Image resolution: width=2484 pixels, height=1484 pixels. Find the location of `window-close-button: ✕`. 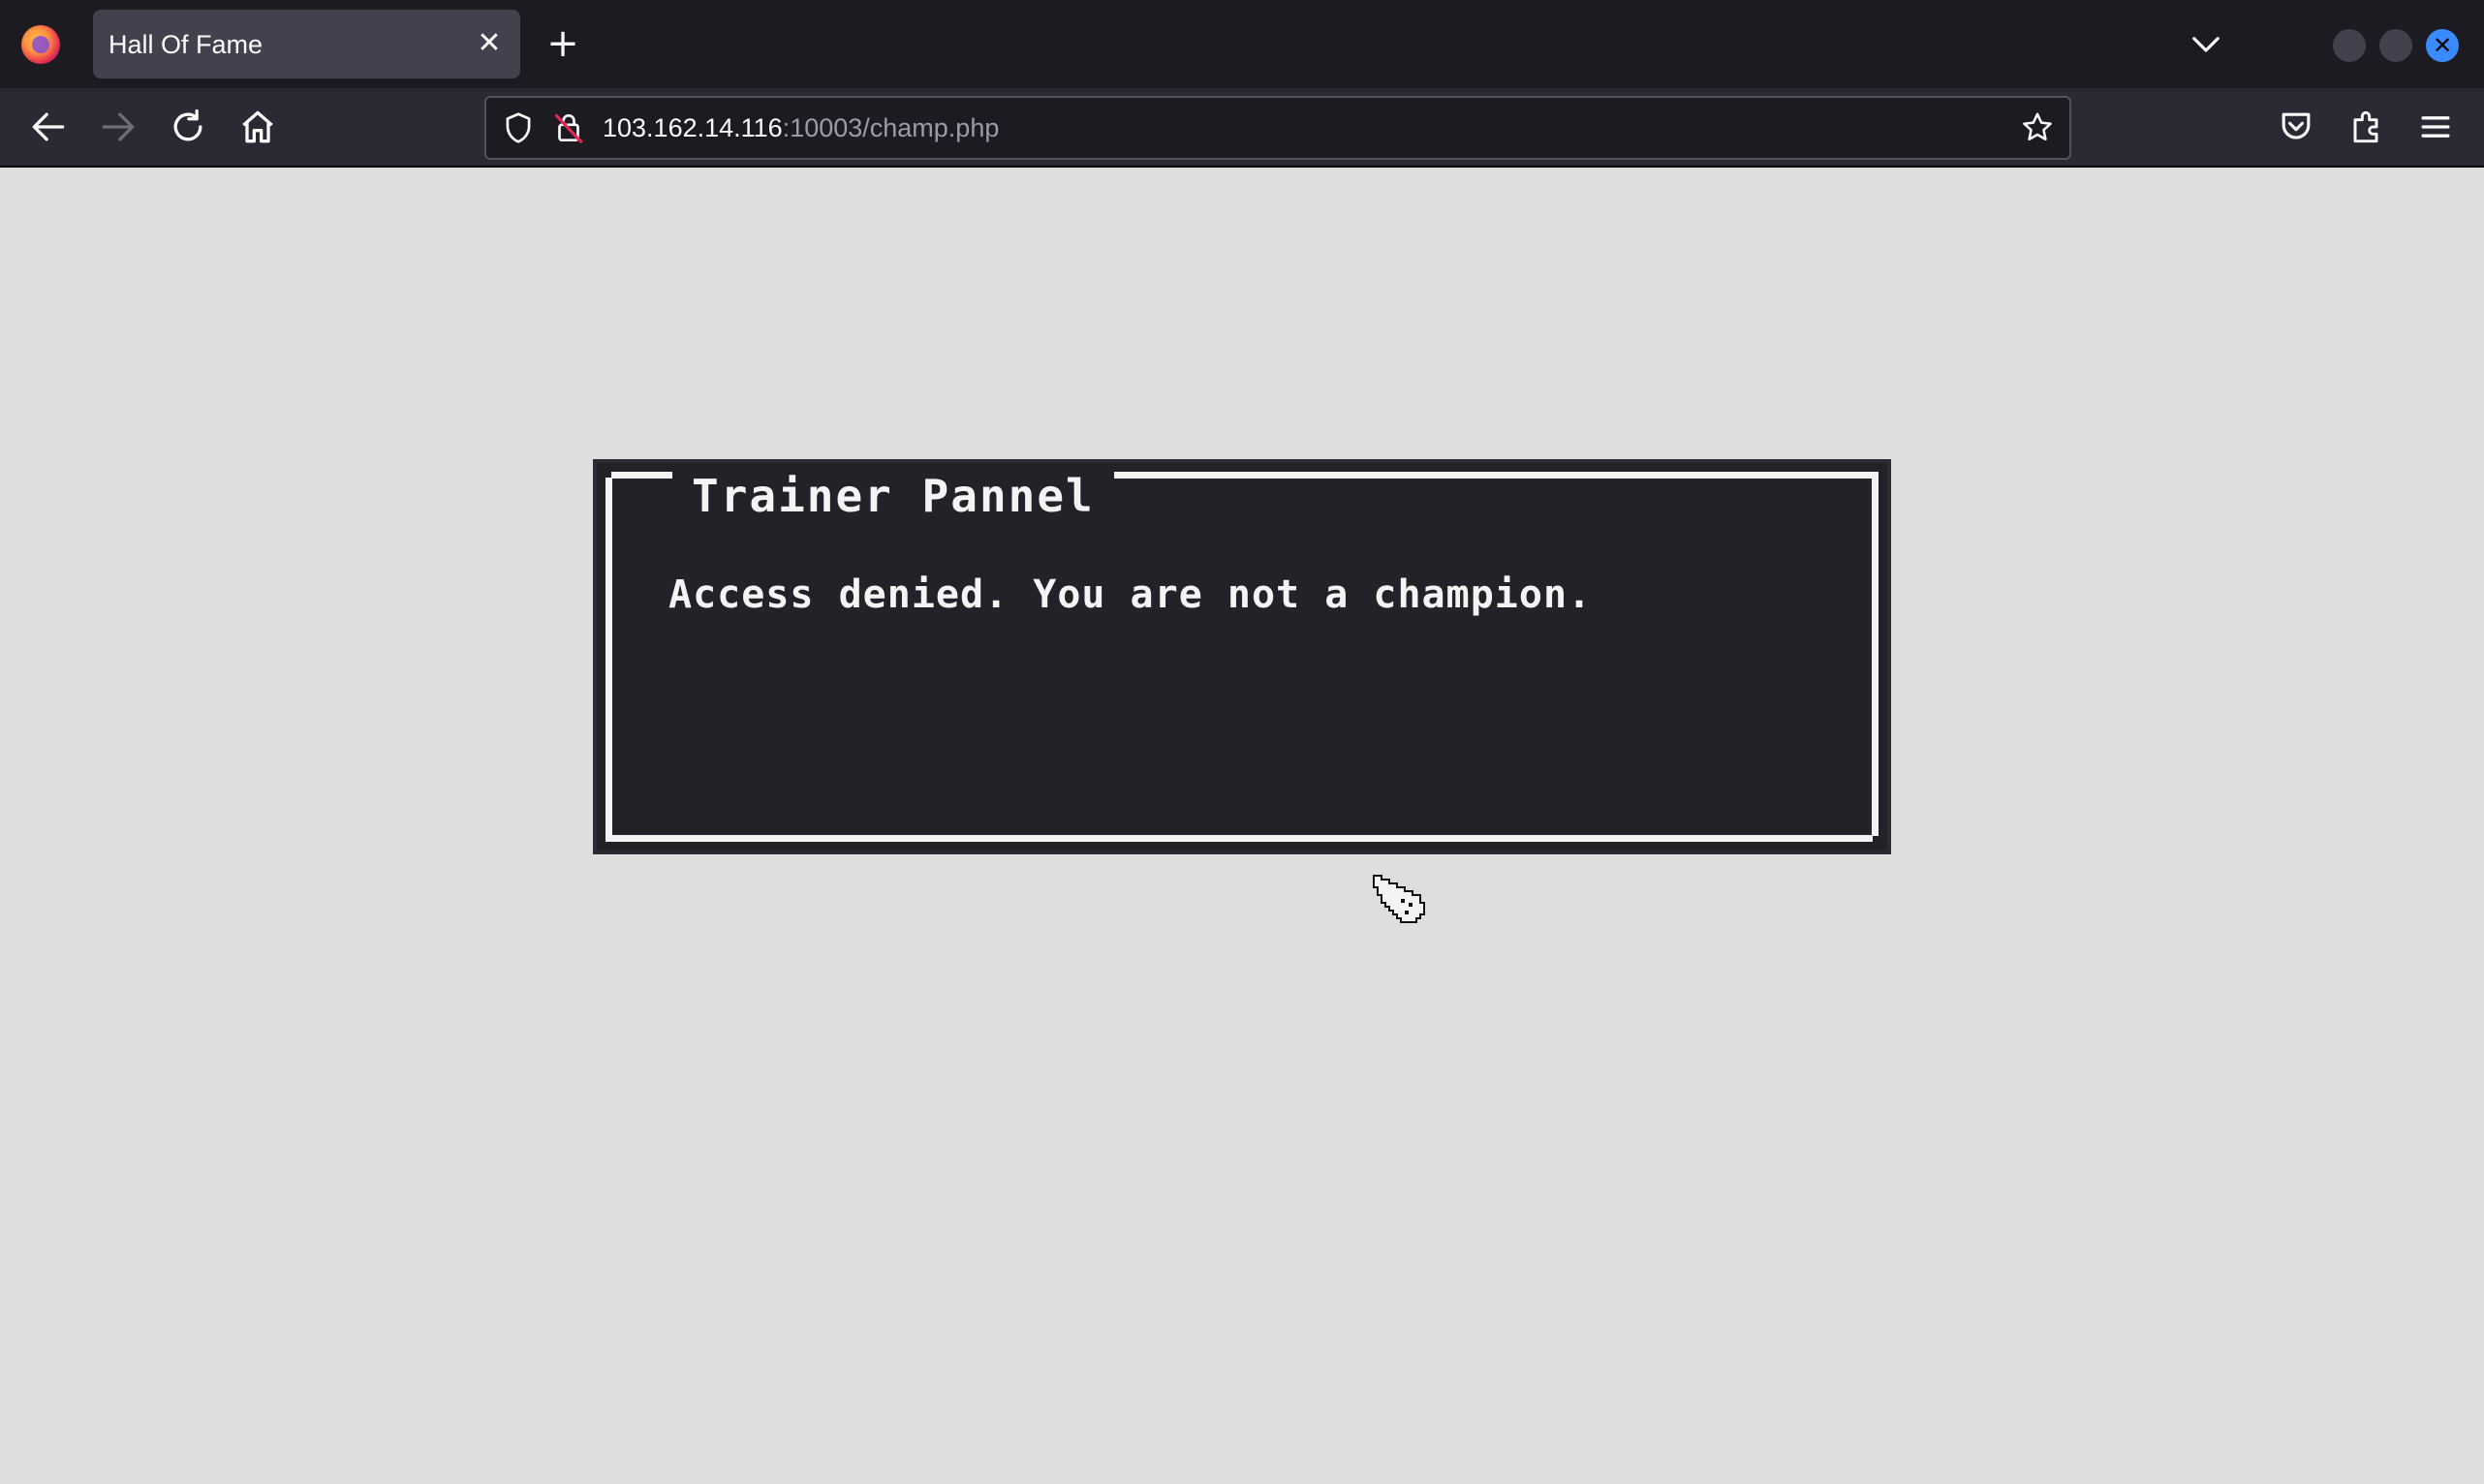

window-close-button: ✕ is located at coordinates (2442, 45).